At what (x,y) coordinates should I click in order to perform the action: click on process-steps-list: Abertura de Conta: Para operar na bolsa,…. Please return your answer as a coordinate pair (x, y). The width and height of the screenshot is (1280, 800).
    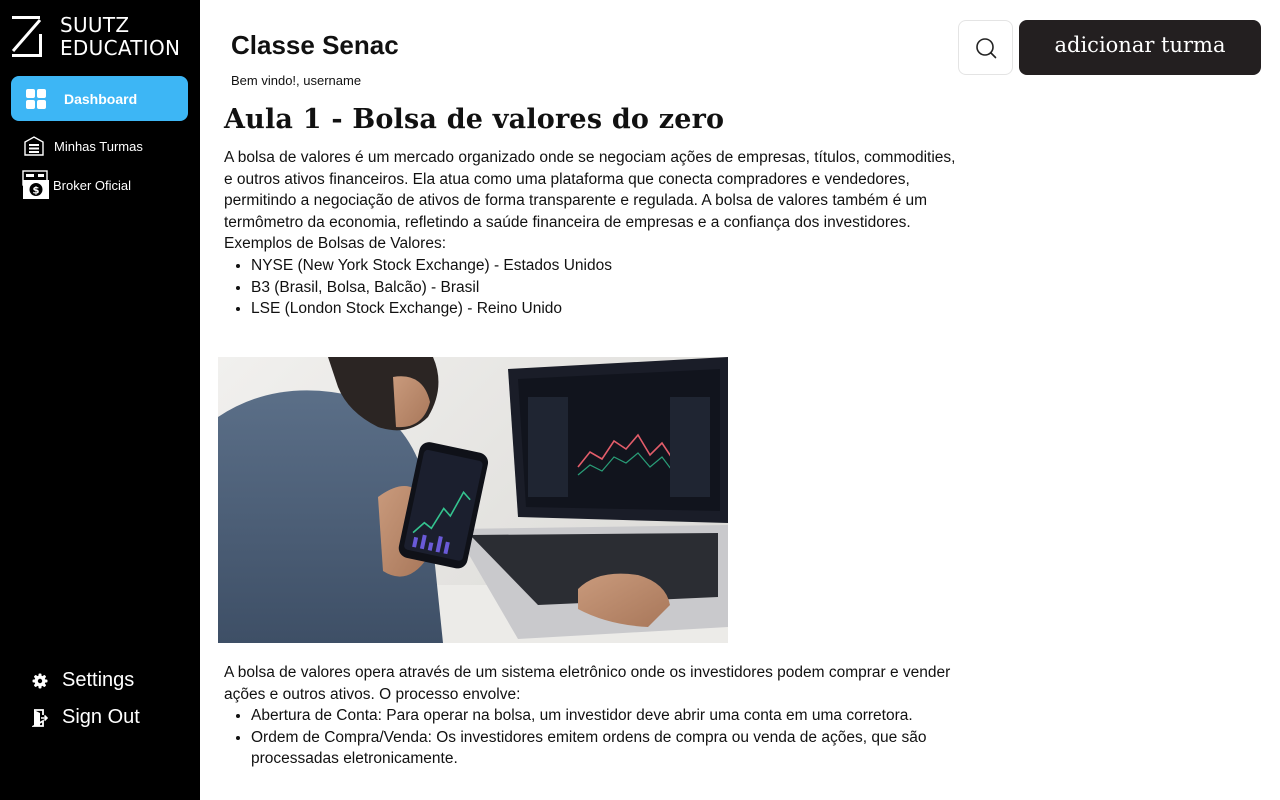
    Looking at the image, I should click on (605, 737).